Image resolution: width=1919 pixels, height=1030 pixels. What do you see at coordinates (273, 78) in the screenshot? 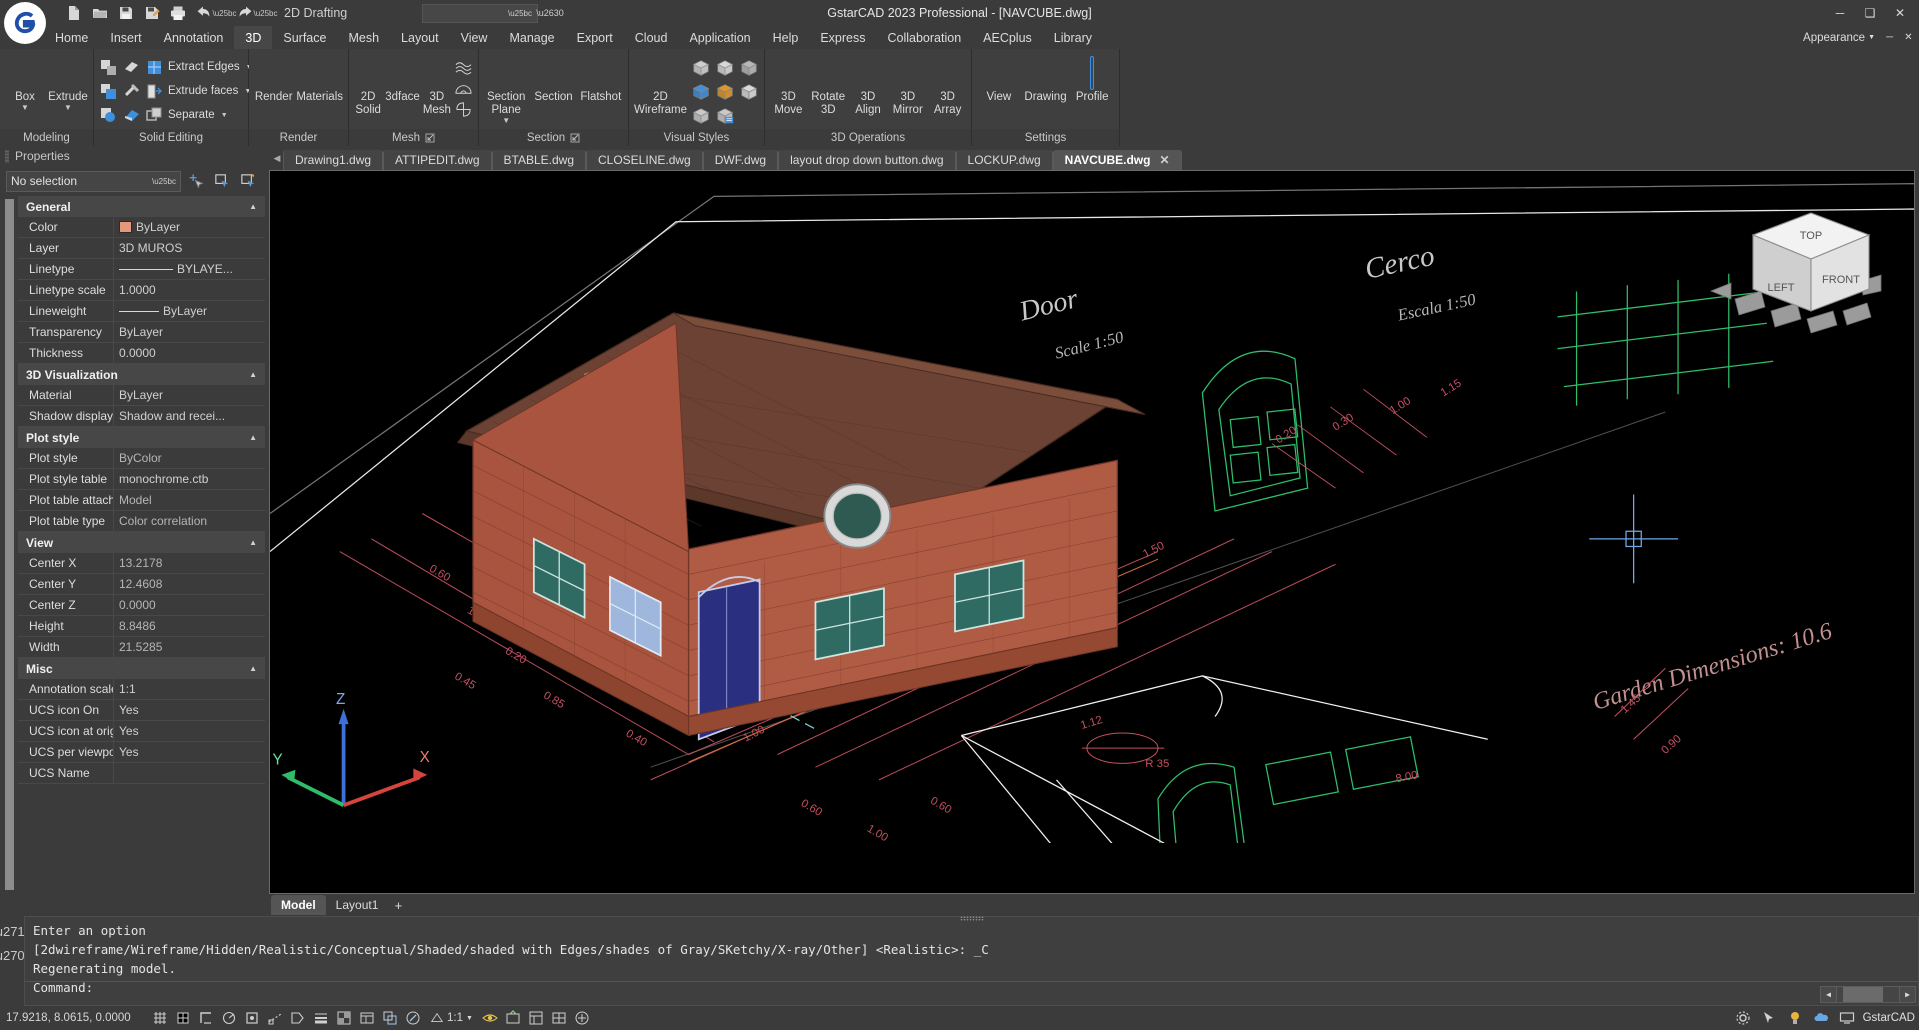
I see `render-button: Render` at bounding box center [273, 78].